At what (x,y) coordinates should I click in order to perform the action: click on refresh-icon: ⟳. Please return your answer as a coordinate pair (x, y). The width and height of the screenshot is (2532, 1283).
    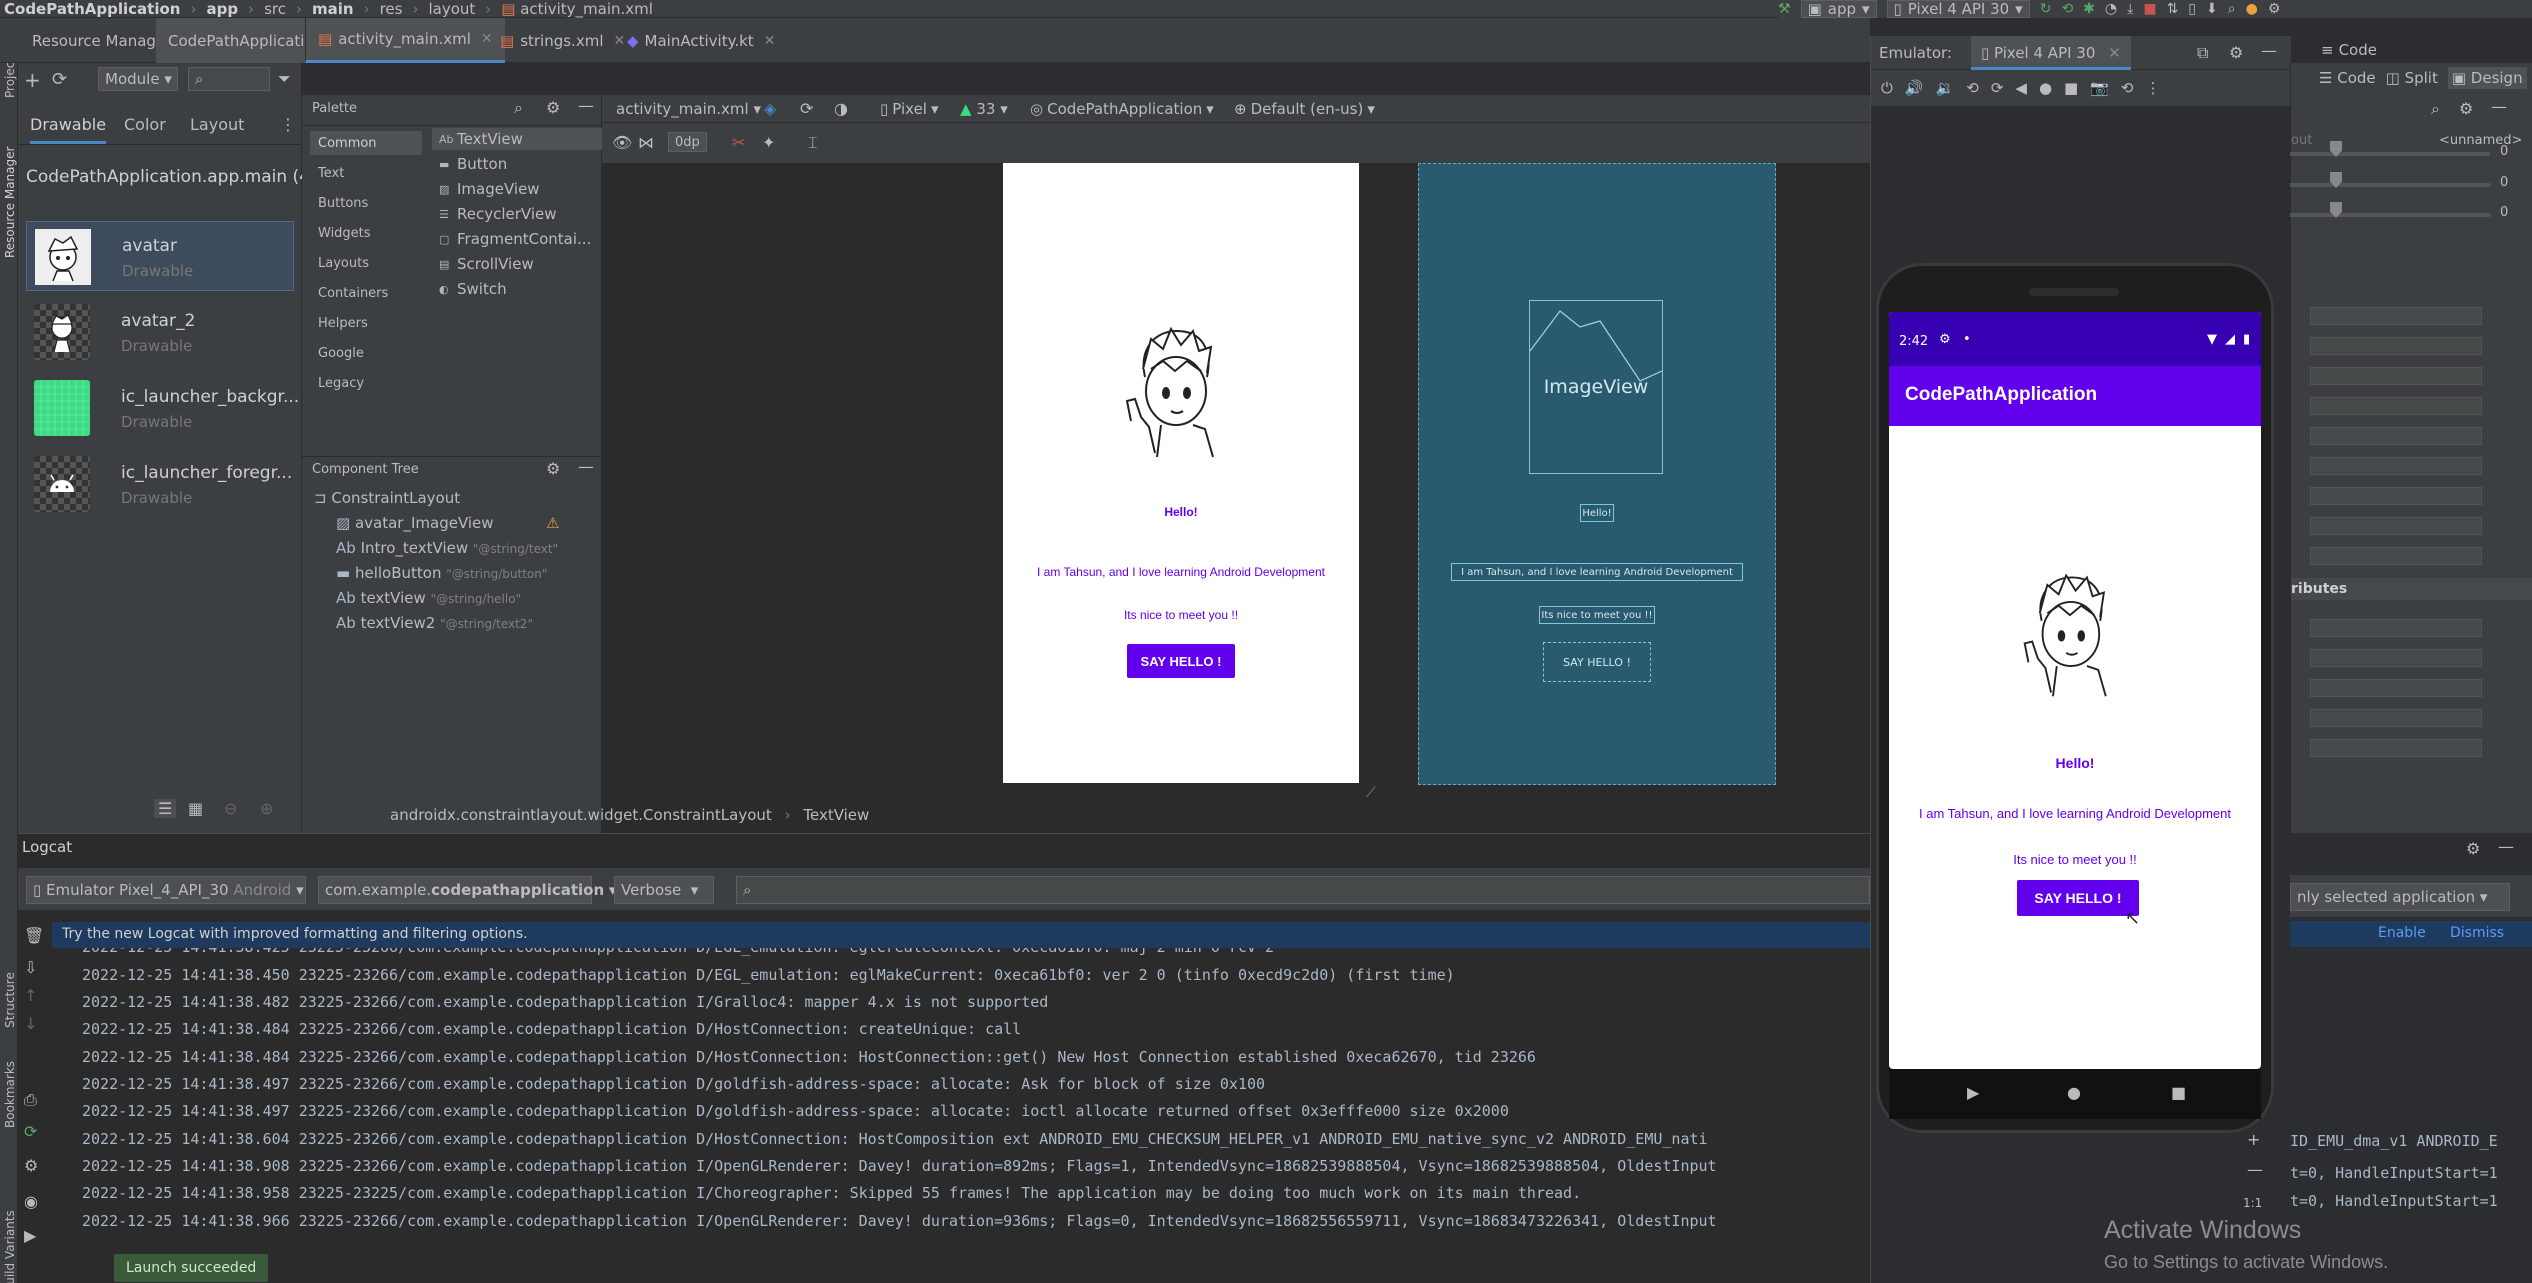
    Looking at the image, I should click on (59, 79).